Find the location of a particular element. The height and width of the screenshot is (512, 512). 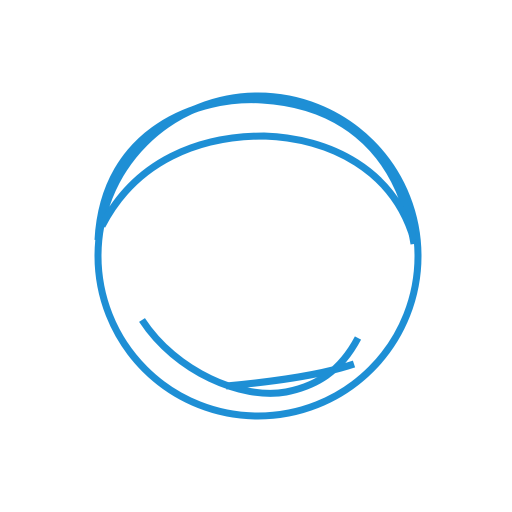

lower-inner-swoosh-stroke is located at coordinates (290, 375).